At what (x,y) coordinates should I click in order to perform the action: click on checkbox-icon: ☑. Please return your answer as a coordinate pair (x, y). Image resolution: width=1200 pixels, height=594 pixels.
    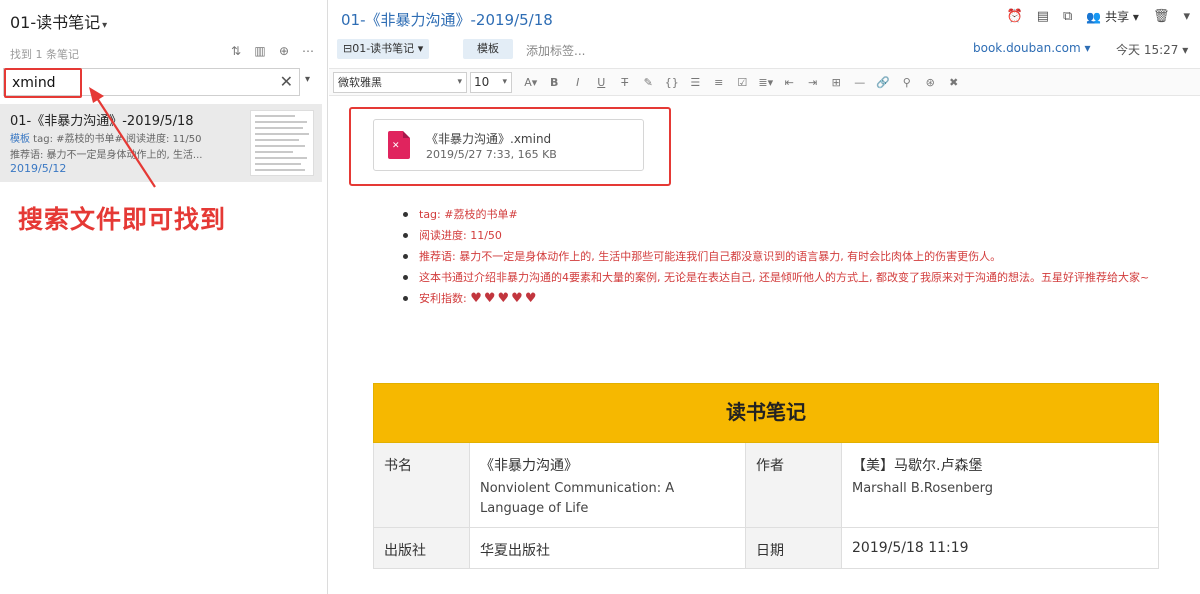
    Looking at the image, I should click on (743, 83).